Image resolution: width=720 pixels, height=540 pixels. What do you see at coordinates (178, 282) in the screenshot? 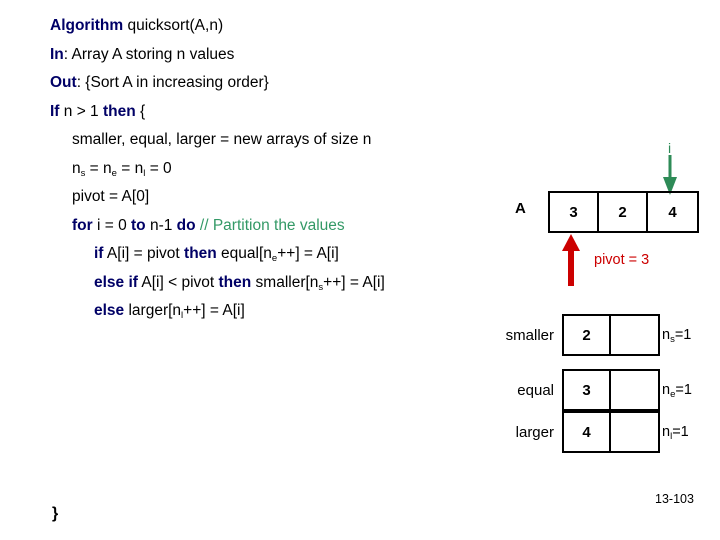
I see `pseudocode-text: A[i] < pivot` at bounding box center [178, 282].